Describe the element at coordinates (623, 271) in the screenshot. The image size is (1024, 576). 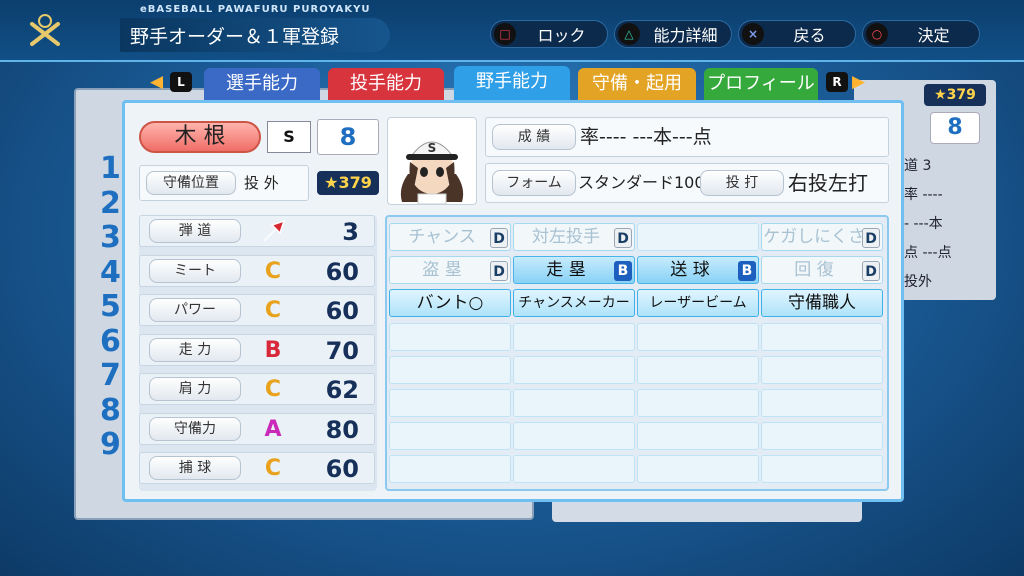
I see `ability-rank: B` at that location.